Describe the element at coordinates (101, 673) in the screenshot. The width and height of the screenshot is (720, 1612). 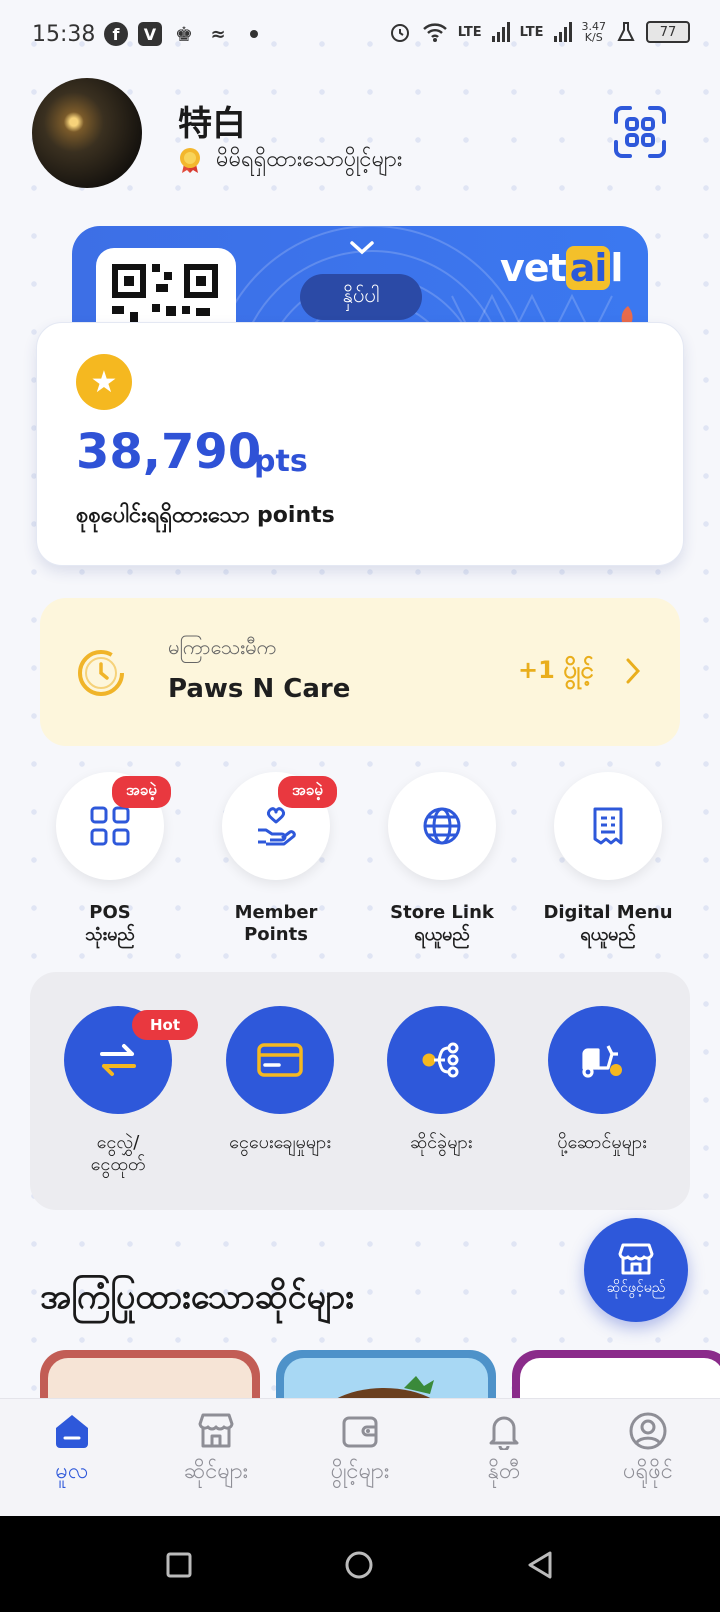
I see `clock-icon` at that location.